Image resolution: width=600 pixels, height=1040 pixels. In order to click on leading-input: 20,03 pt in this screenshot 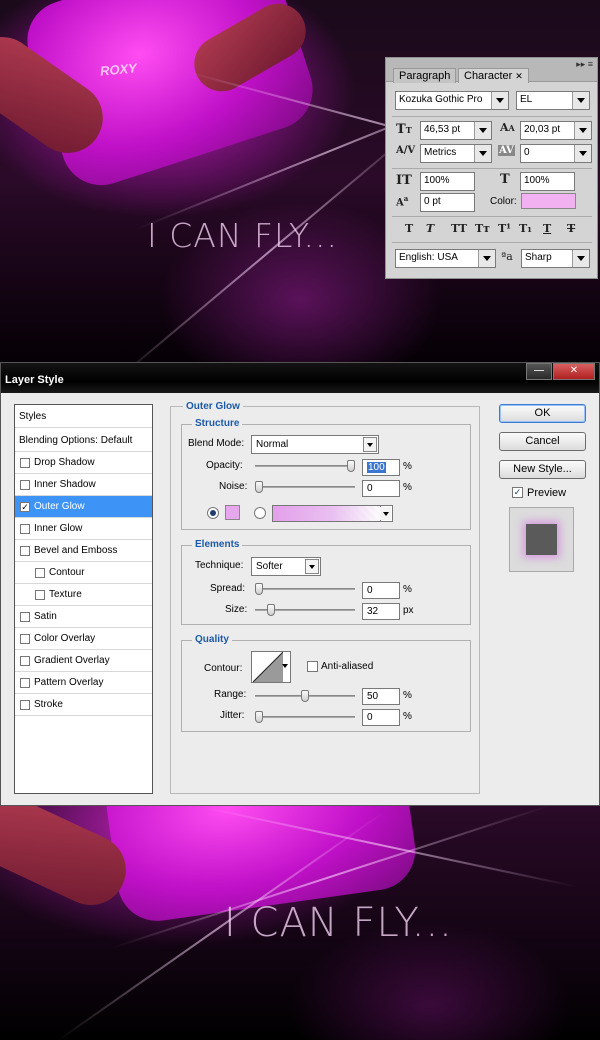, I will do `click(556, 130)`.